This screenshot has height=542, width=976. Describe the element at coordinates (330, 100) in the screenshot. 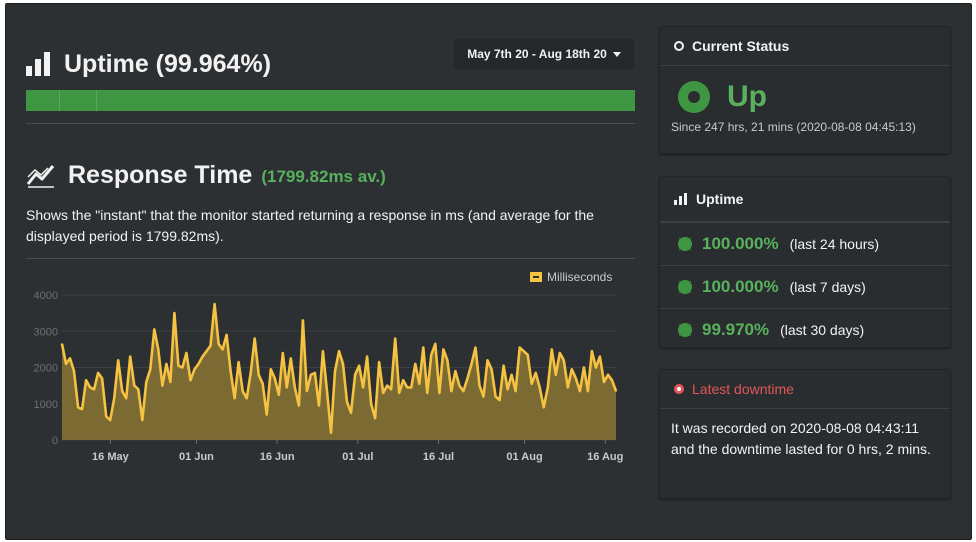

I see `uptime-bar` at that location.